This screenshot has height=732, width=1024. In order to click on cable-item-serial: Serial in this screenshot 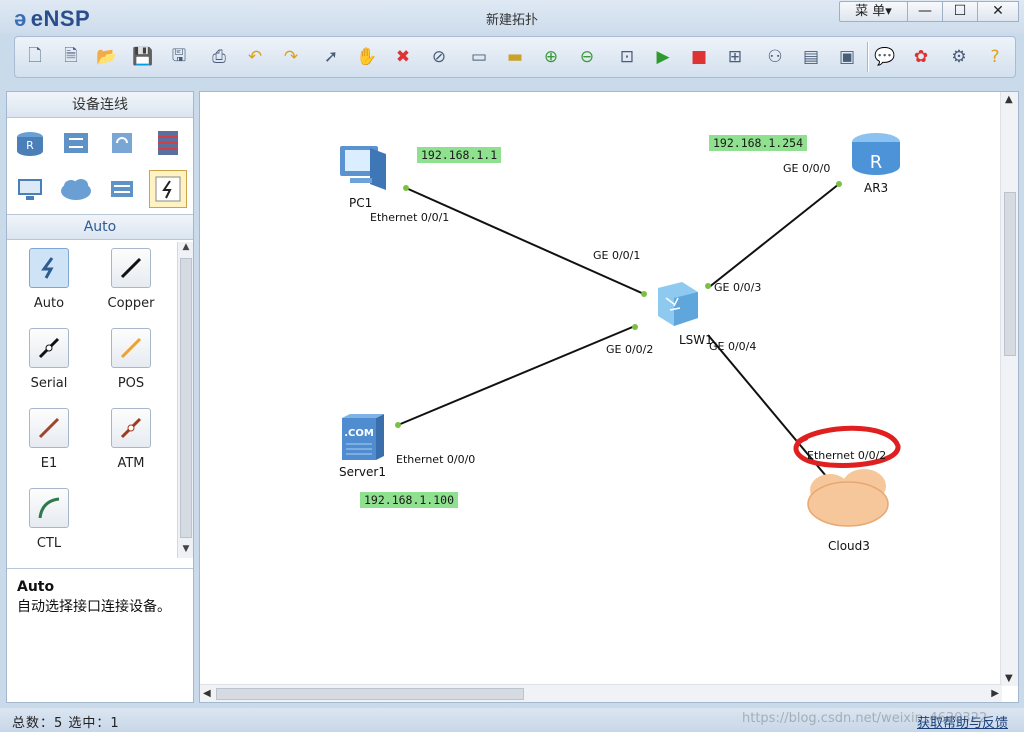, I will do `click(49, 359)`.